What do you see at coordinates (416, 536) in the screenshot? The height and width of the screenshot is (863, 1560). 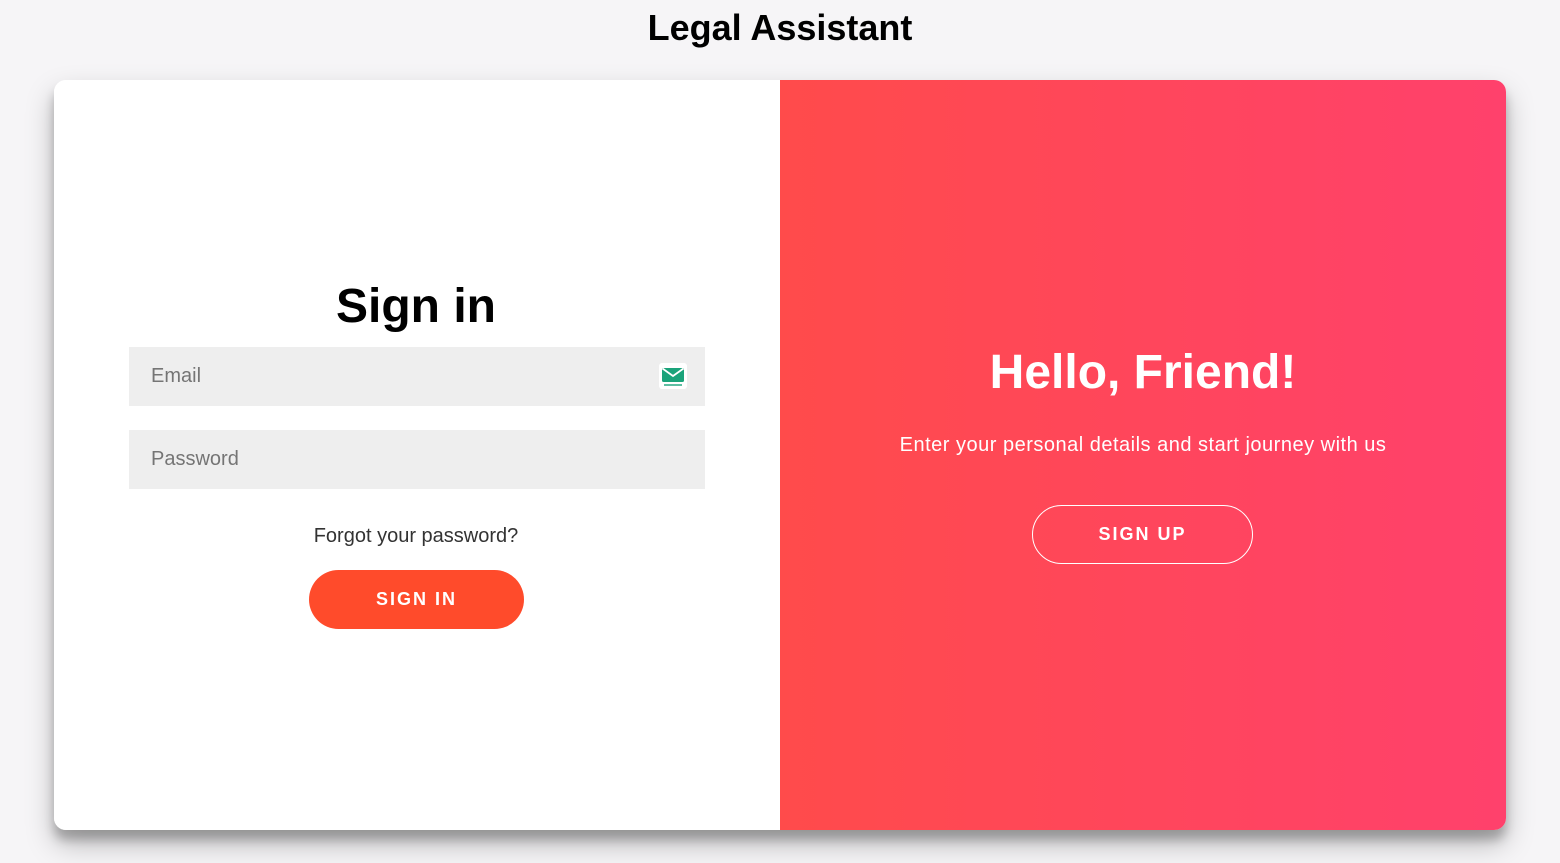 I see `forgot-password-link: Forgot your password?` at bounding box center [416, 536].